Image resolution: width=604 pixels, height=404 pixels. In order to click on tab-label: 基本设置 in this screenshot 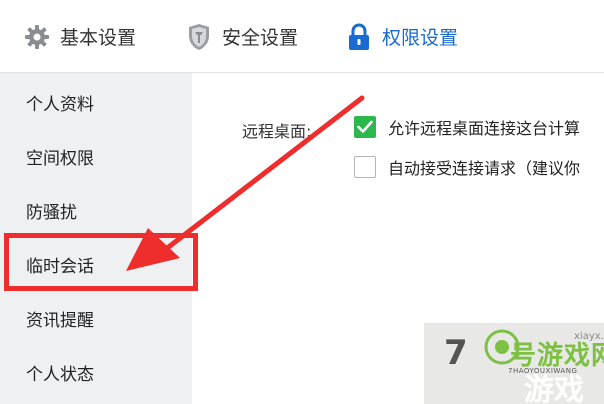, I will do `click(98, 38)`.